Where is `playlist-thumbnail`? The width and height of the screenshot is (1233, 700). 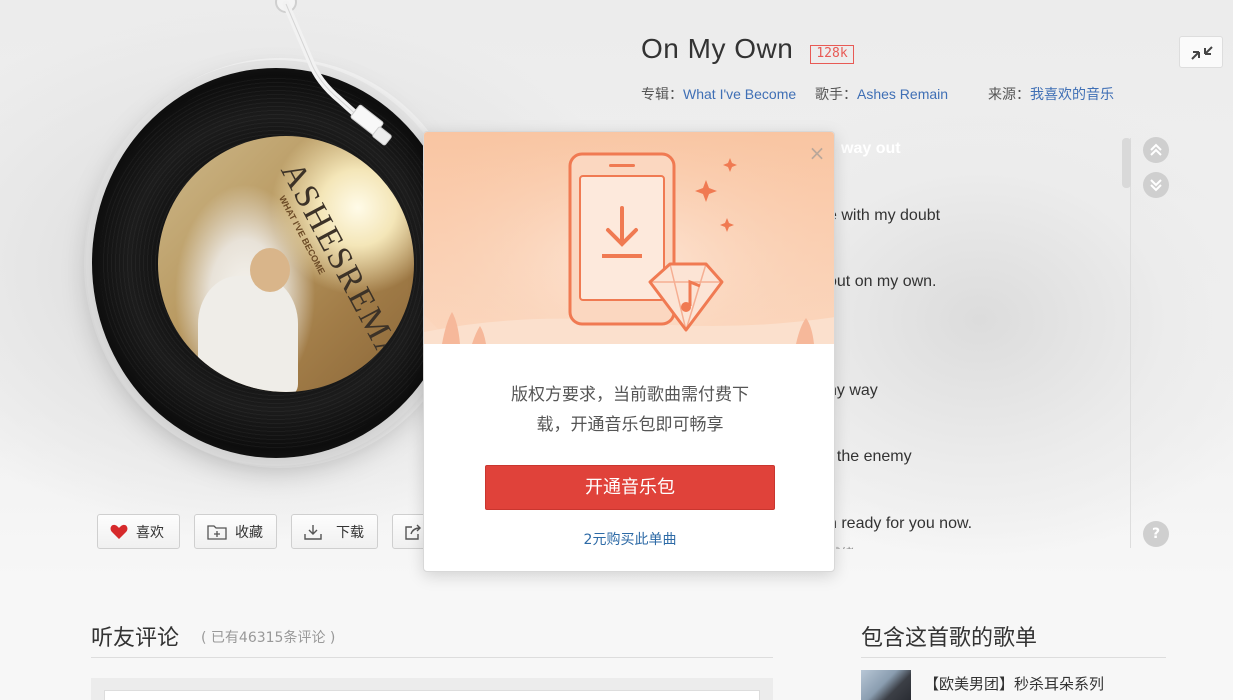
playlist-thumbnail is located at coordinates (886, 685).